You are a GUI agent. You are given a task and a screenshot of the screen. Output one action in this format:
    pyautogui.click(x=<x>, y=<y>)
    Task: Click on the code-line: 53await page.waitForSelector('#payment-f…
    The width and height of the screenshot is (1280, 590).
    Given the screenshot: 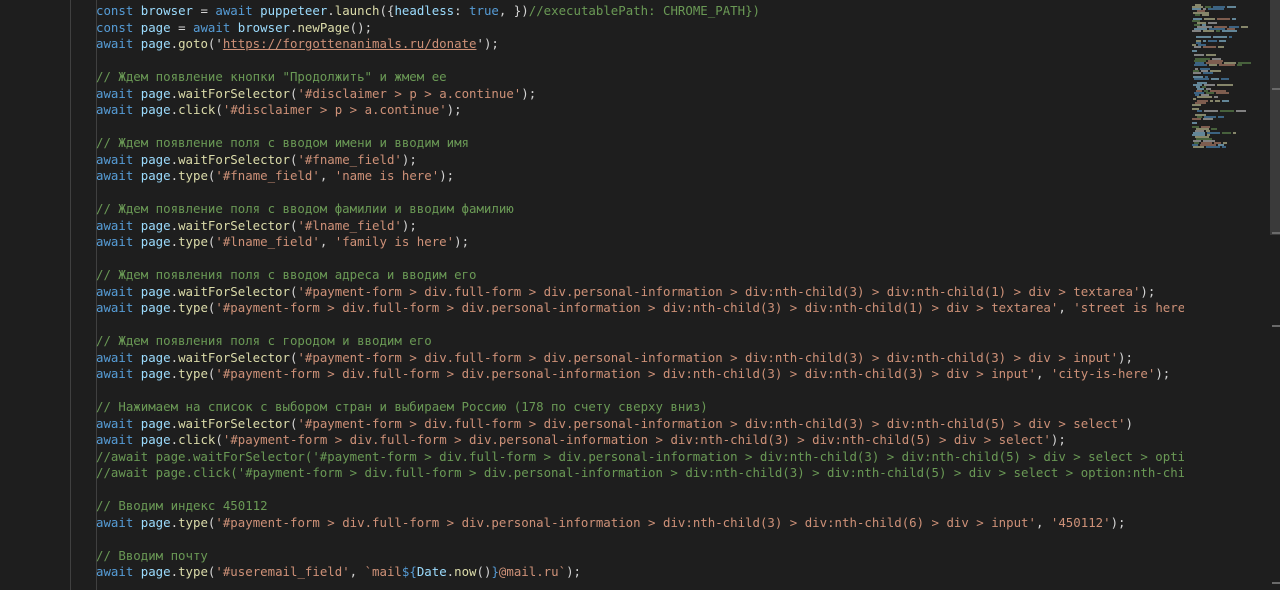 What is the action you would take?
    pyautogui.click(x=614, y=424)
    